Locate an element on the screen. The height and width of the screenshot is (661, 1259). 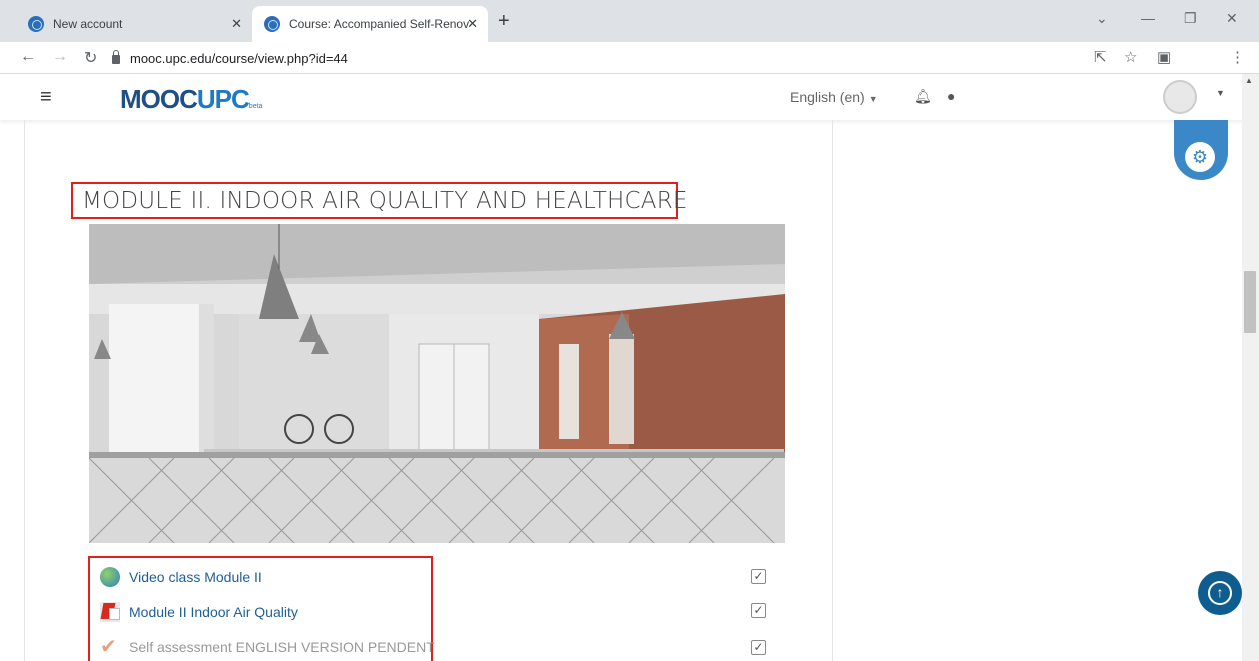
pdf-icon is located at coordinates (110, 612).